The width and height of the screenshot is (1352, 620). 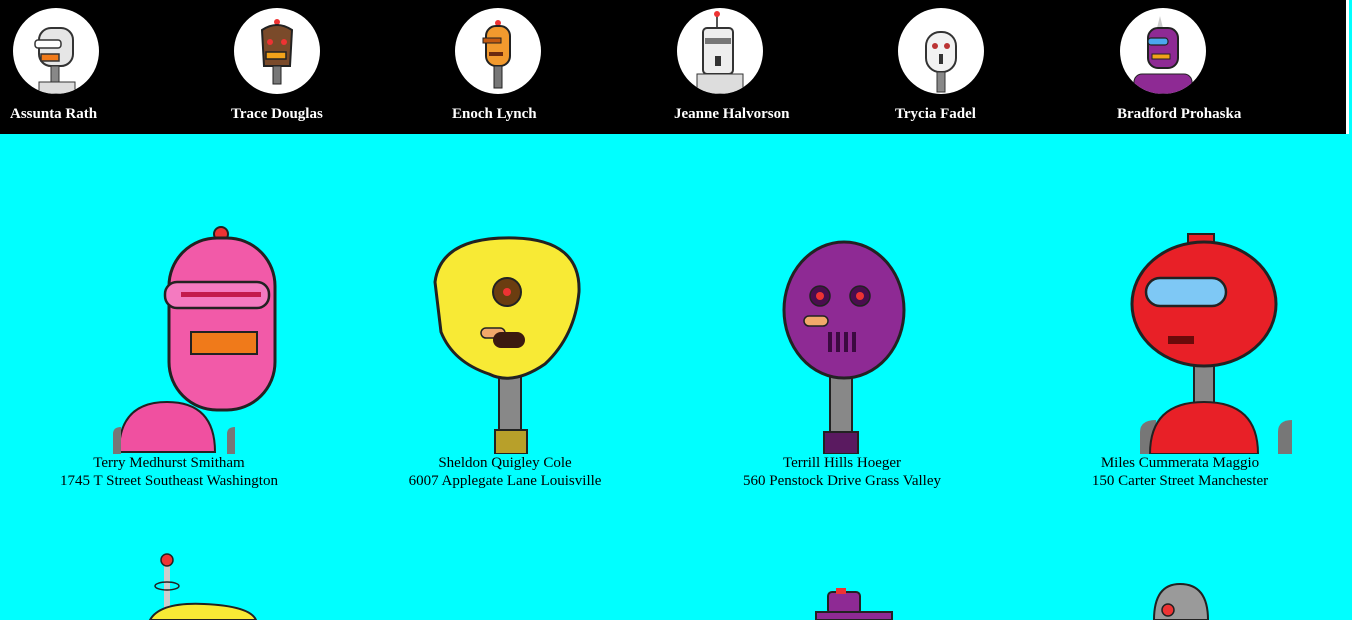 I want to click on robot-address: 6007 Applegate Lane Louisville, so click(x=505, y=481).